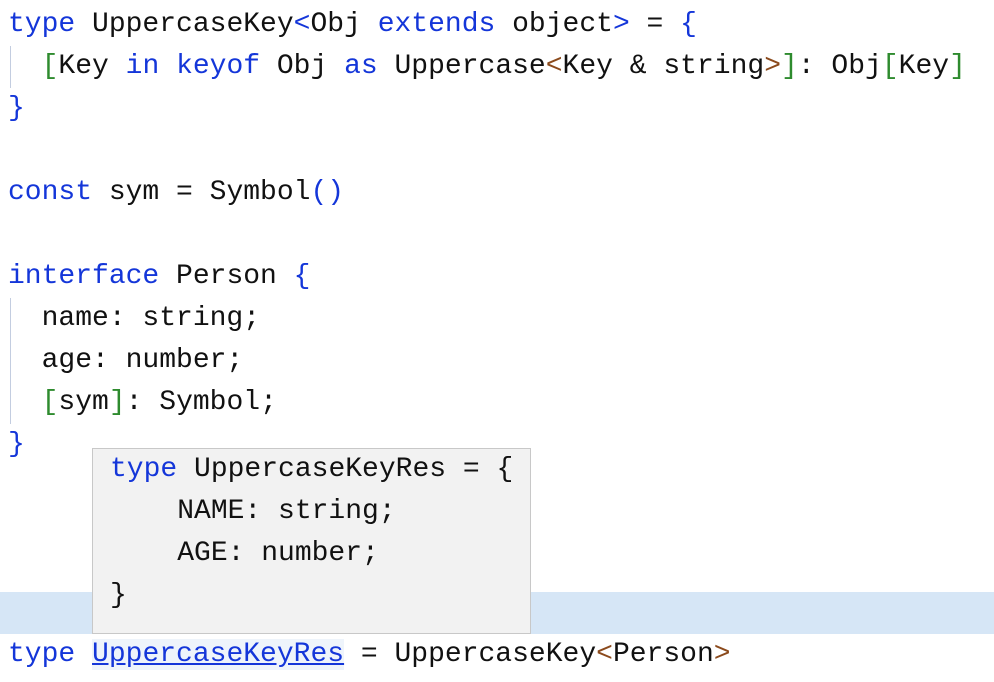 This screenshot has width=994, height=682. I want to click on code-token: : Symbol;, so click(201, 402).